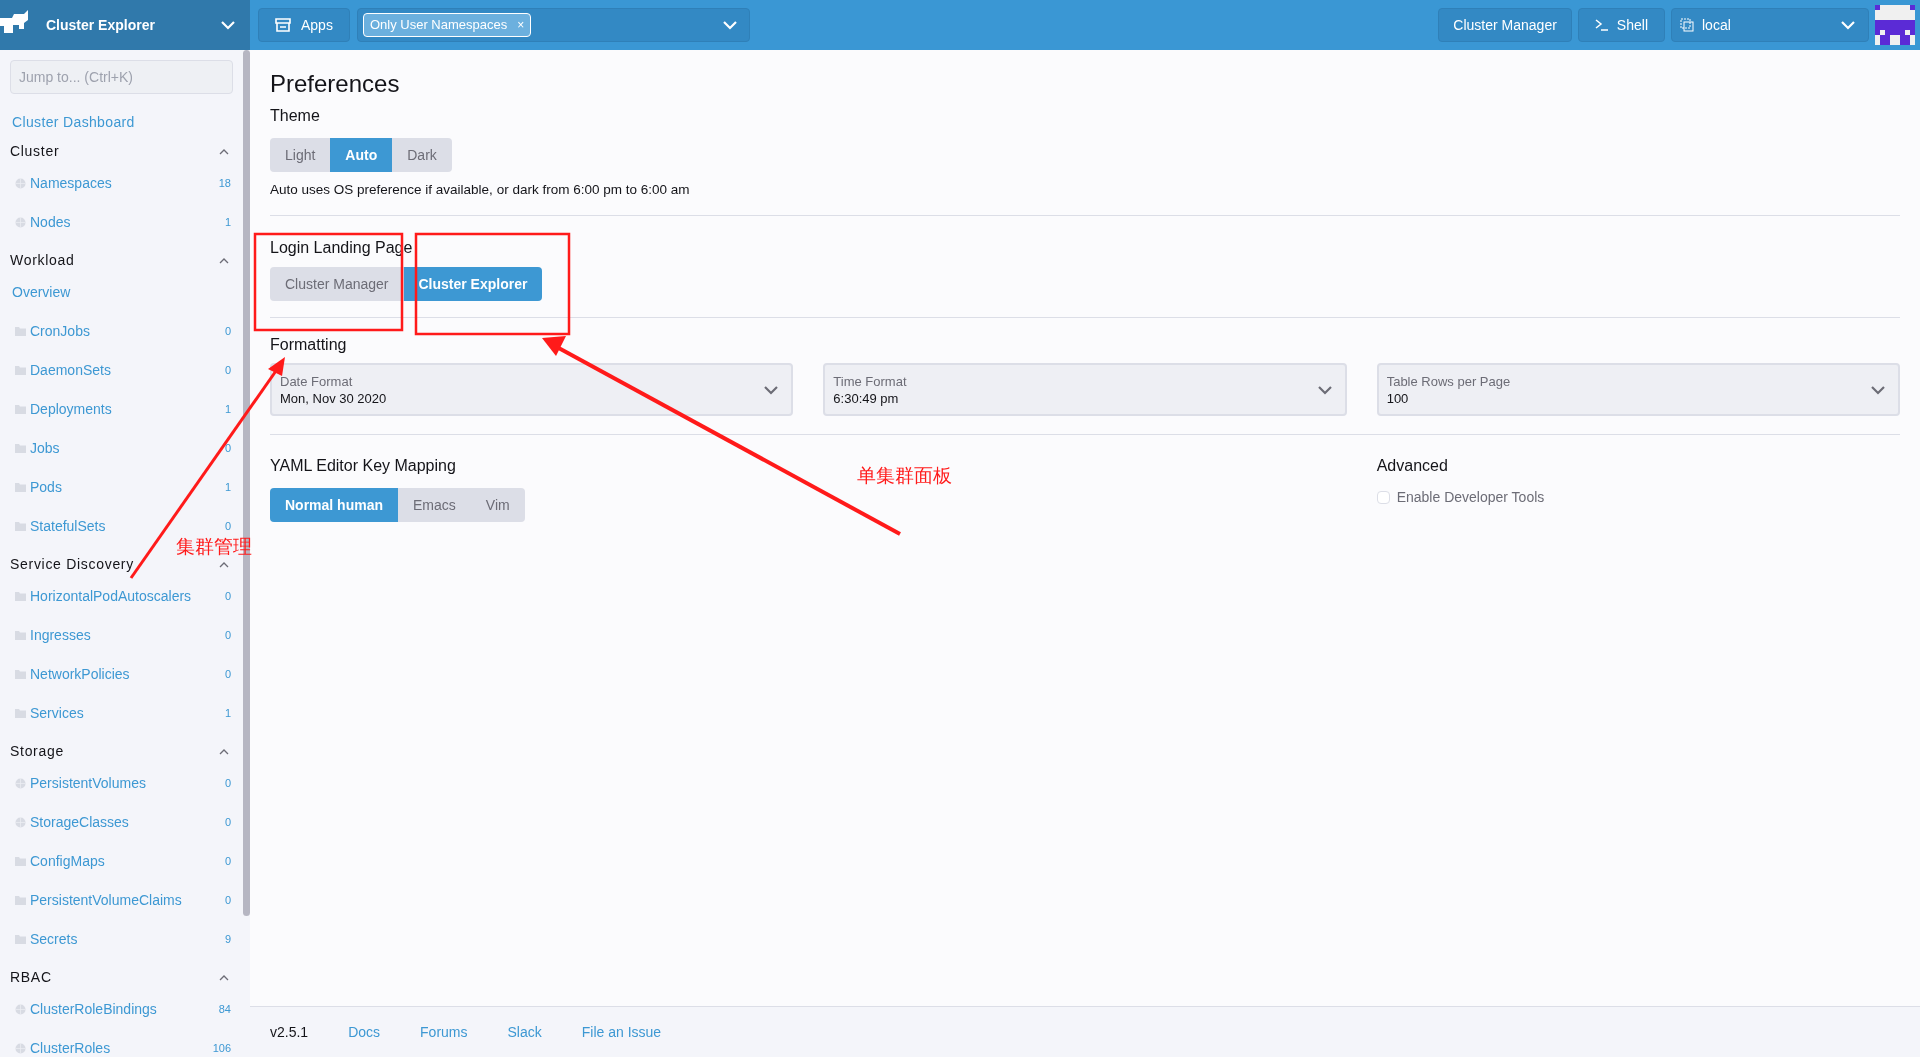 The image size is (1920, 1057). What do you see at coordinates (121, 1047) in the screenshot?
I see `nav-item: ClusterRoles` at bounding box center [121, 1047].